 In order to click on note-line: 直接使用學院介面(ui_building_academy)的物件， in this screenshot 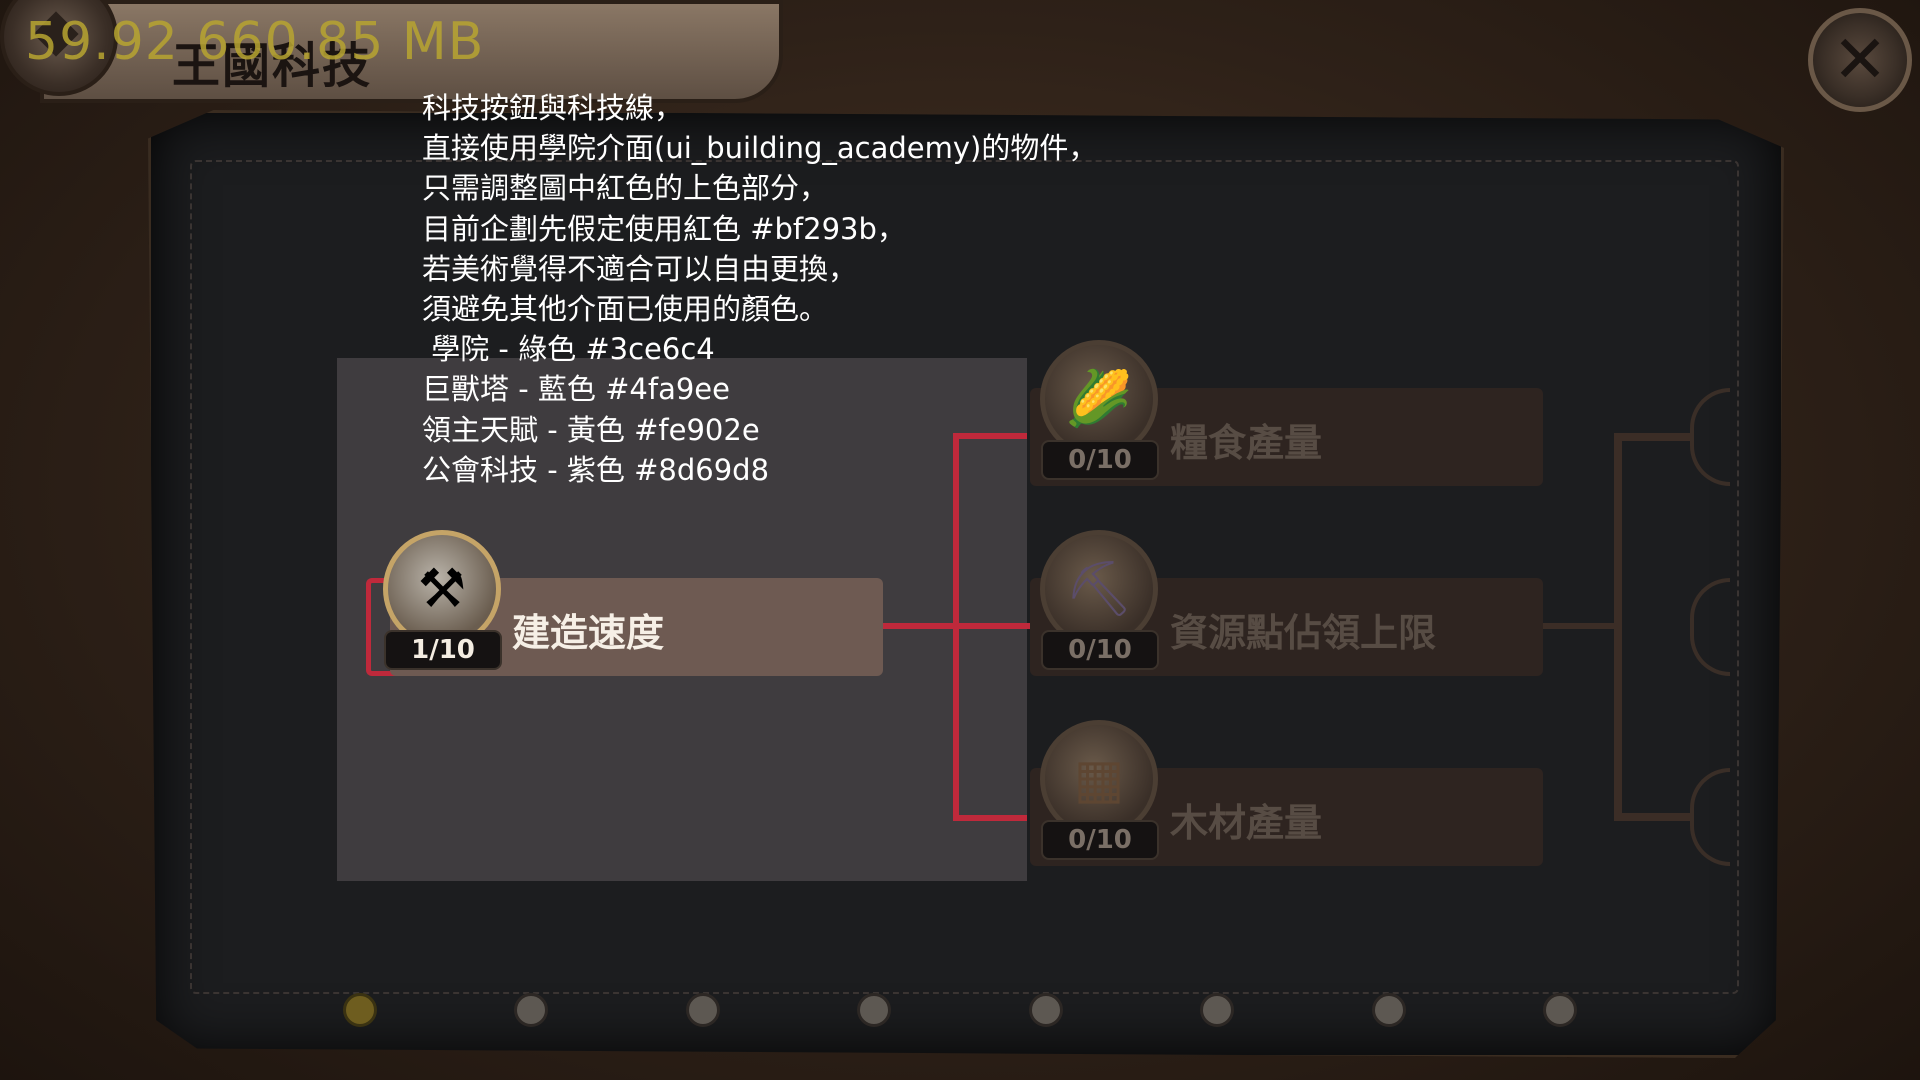, I will do `click(760, 148)`.